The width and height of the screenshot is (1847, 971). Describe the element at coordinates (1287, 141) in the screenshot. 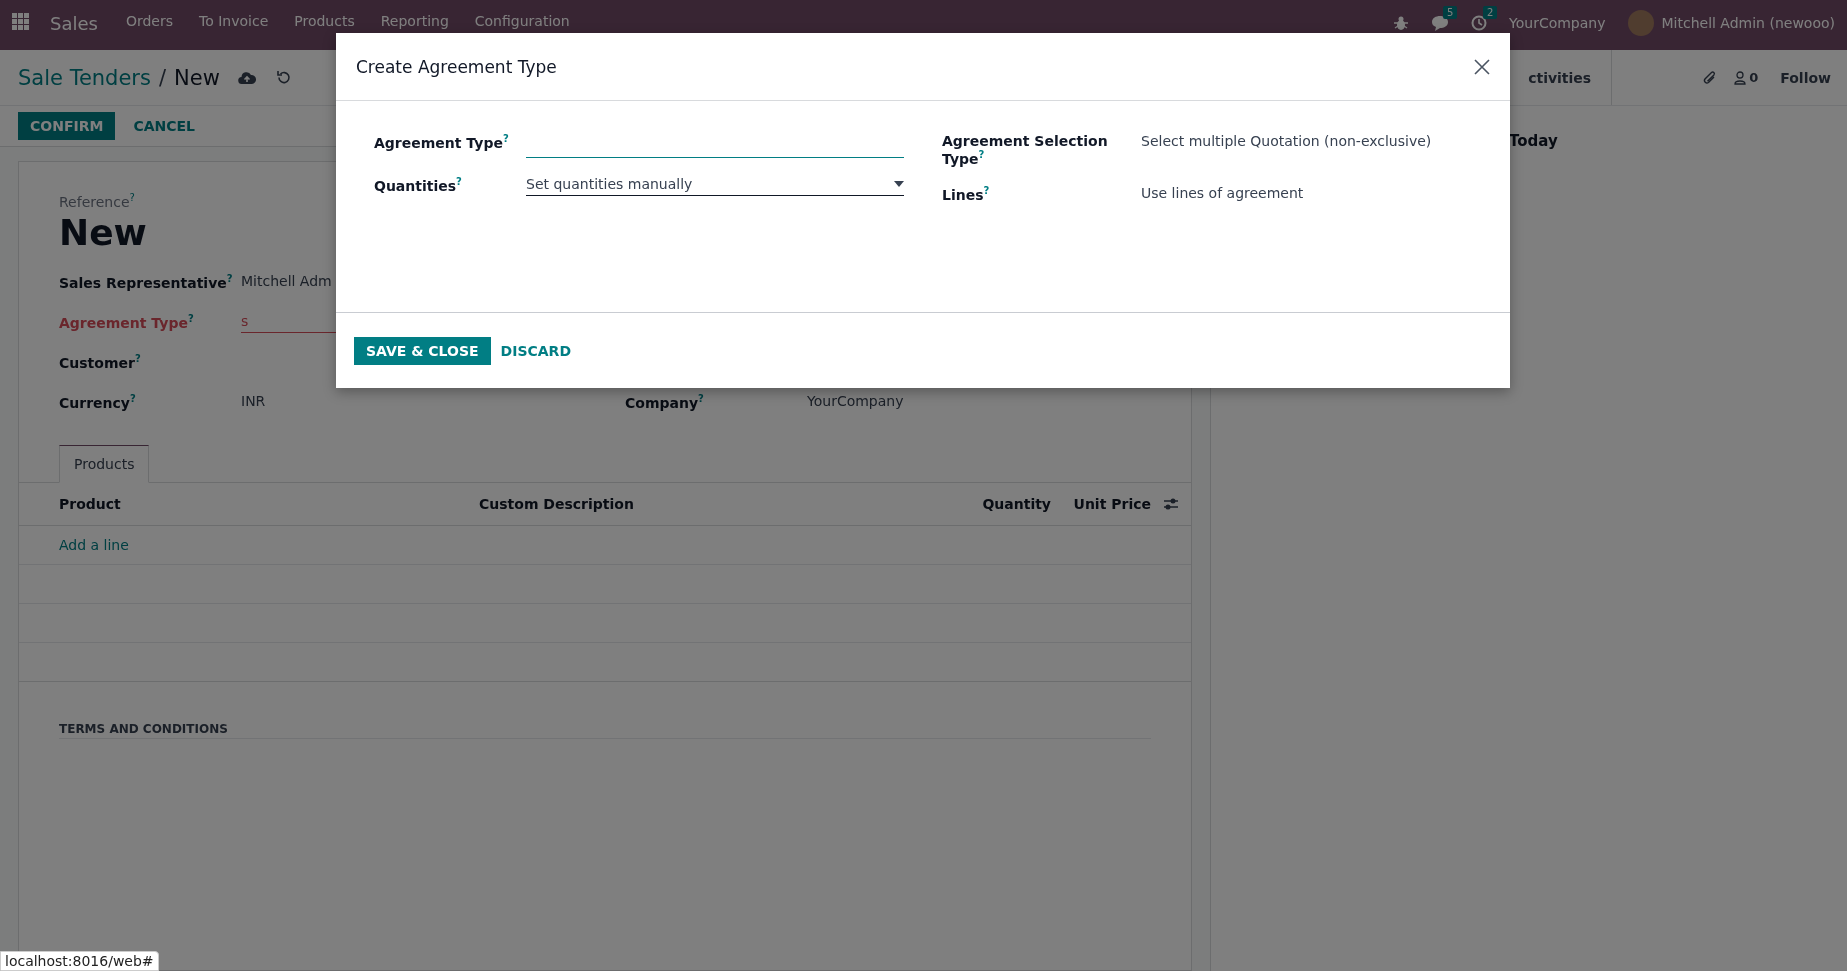

I see `field-value: Select multiple Quotation (non-exclusive)` at that location.